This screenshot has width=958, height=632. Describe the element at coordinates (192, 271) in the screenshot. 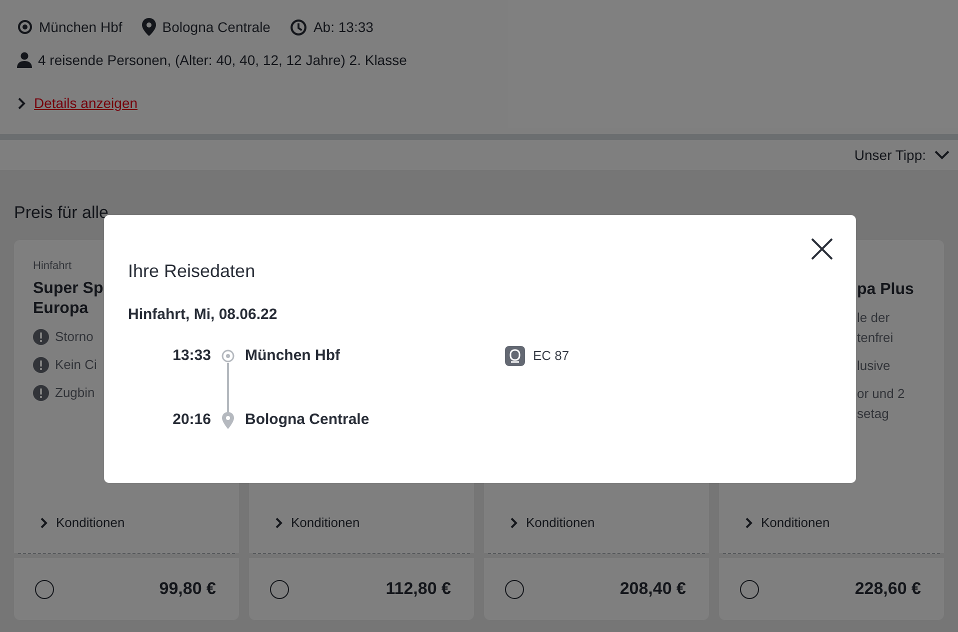

I see `dialog-title: Ihre Reisedaten` at that location.